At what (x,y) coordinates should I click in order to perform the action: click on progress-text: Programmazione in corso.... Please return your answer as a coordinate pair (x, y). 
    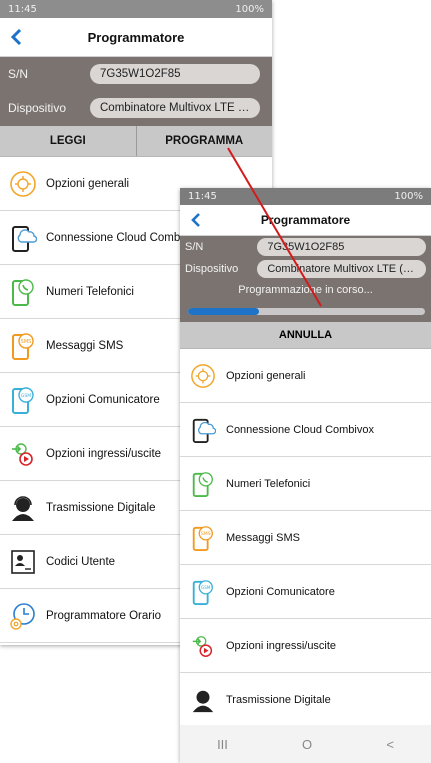
    Looking at the image, I should click on (305, 290).